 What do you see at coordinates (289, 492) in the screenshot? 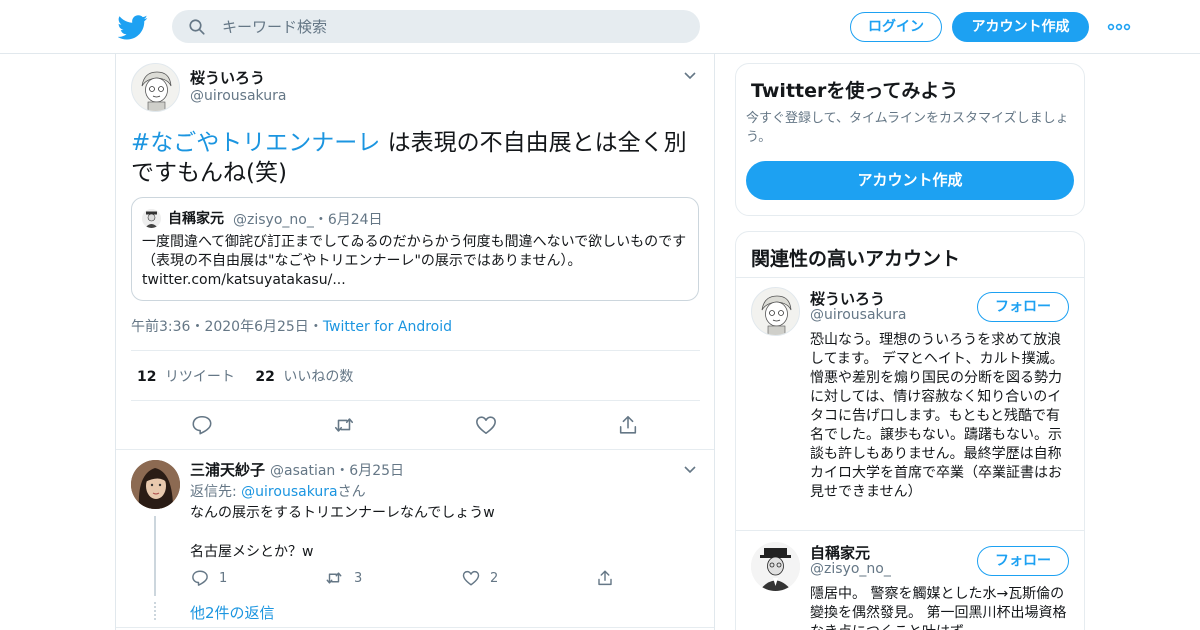
I see `reply-to-link: @uirousakura` at bounding box center [289, 492].